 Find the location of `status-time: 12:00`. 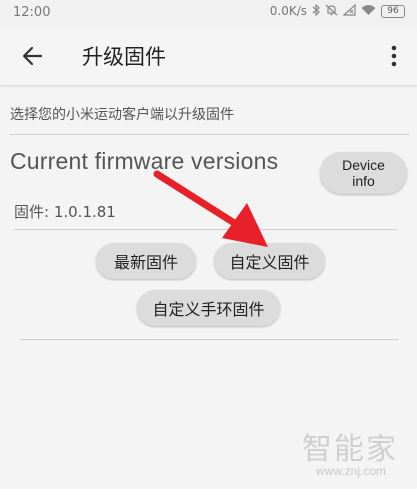

status-time: 12:00 is located at coordinates (32, 12).